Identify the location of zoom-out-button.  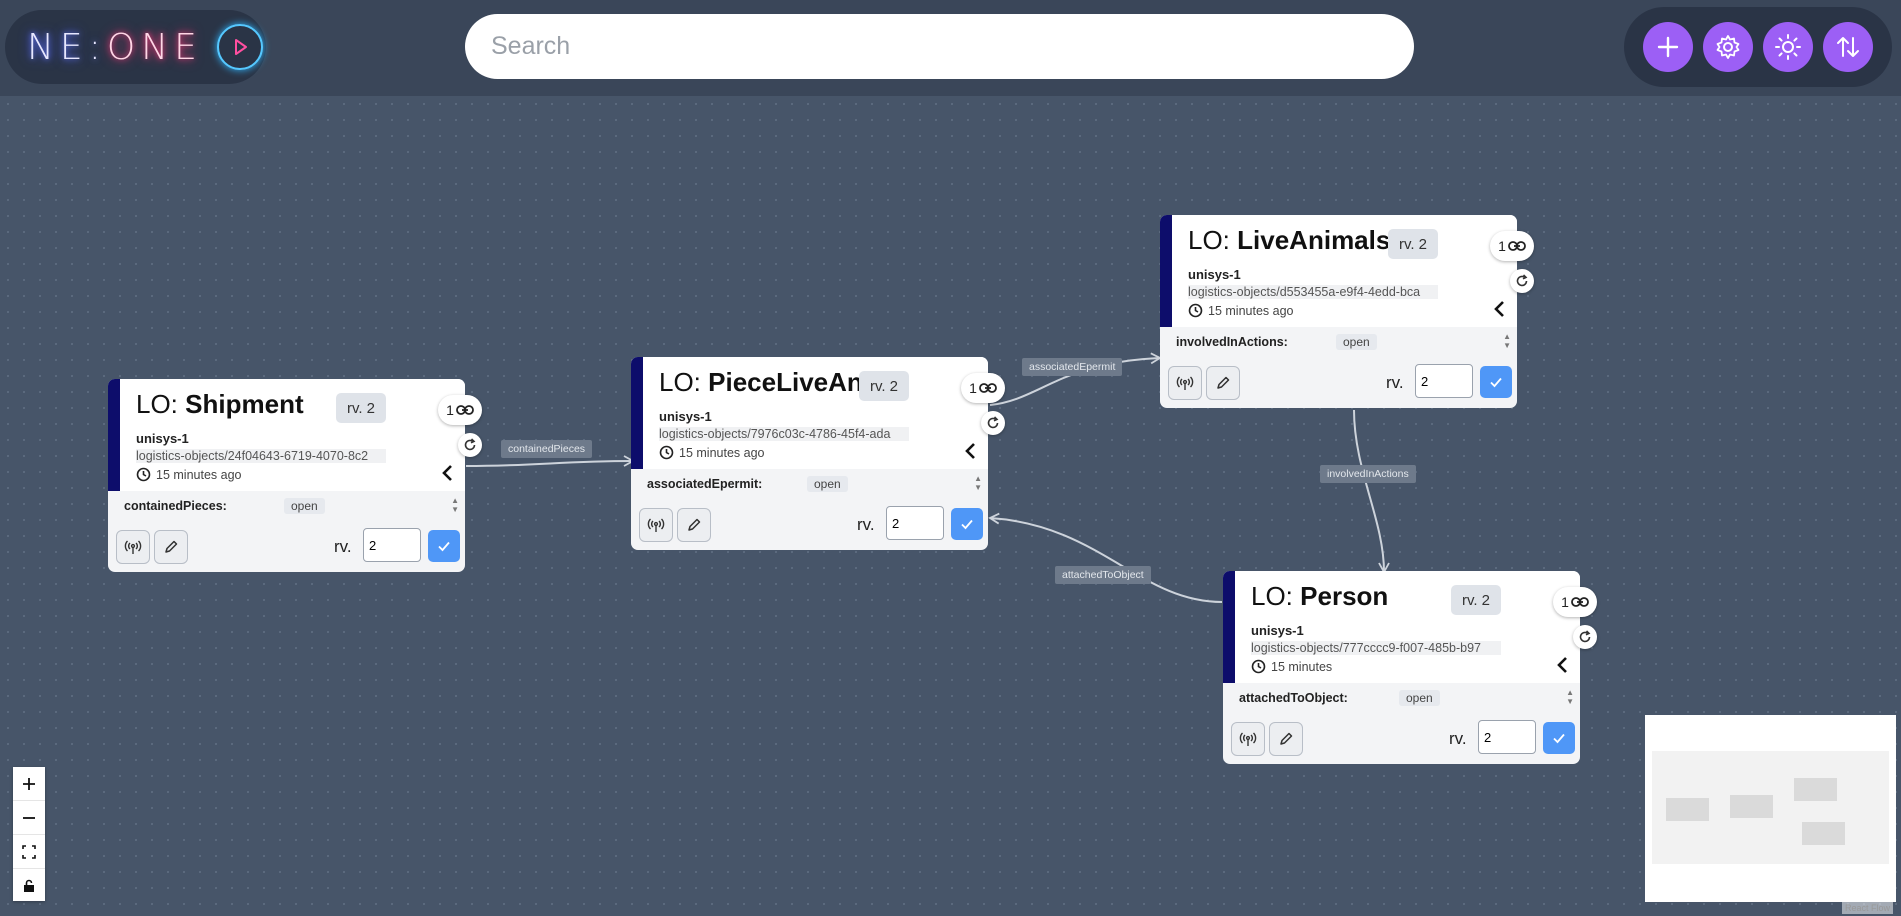
(29, 818).